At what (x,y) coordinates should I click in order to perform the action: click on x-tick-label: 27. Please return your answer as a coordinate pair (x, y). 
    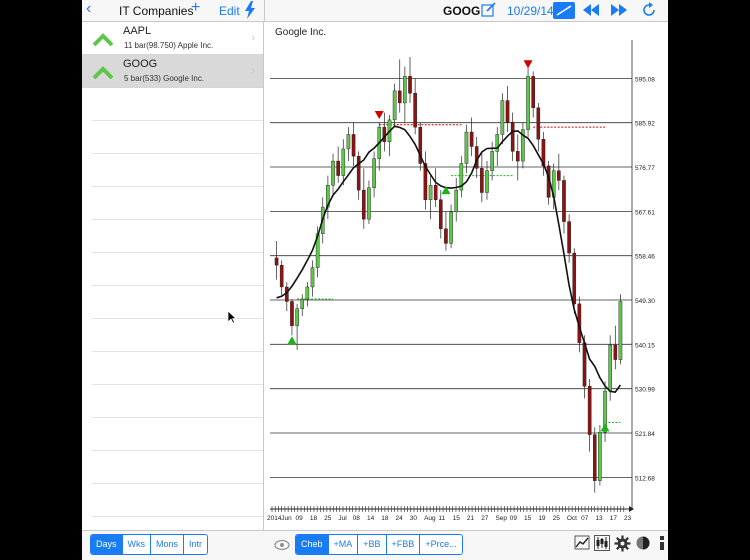
    Looking at the image, I should click on (485, 518).